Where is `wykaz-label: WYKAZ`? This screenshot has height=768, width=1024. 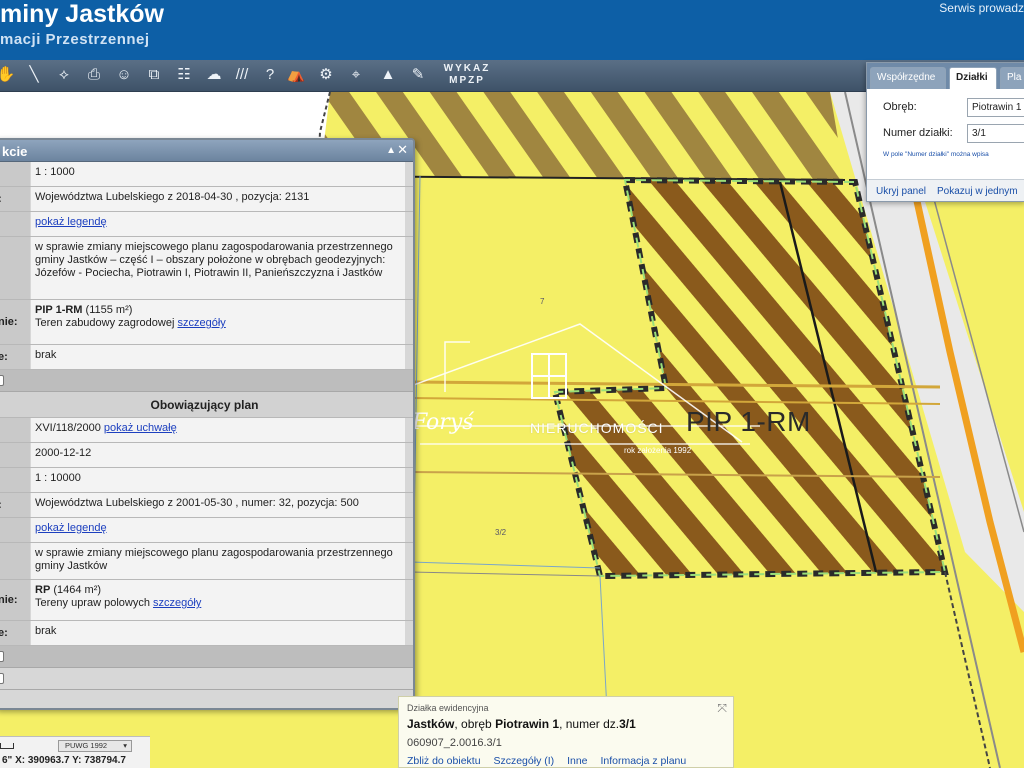
wykaz-label: WYKAZ is located at coordinates (467, 68).